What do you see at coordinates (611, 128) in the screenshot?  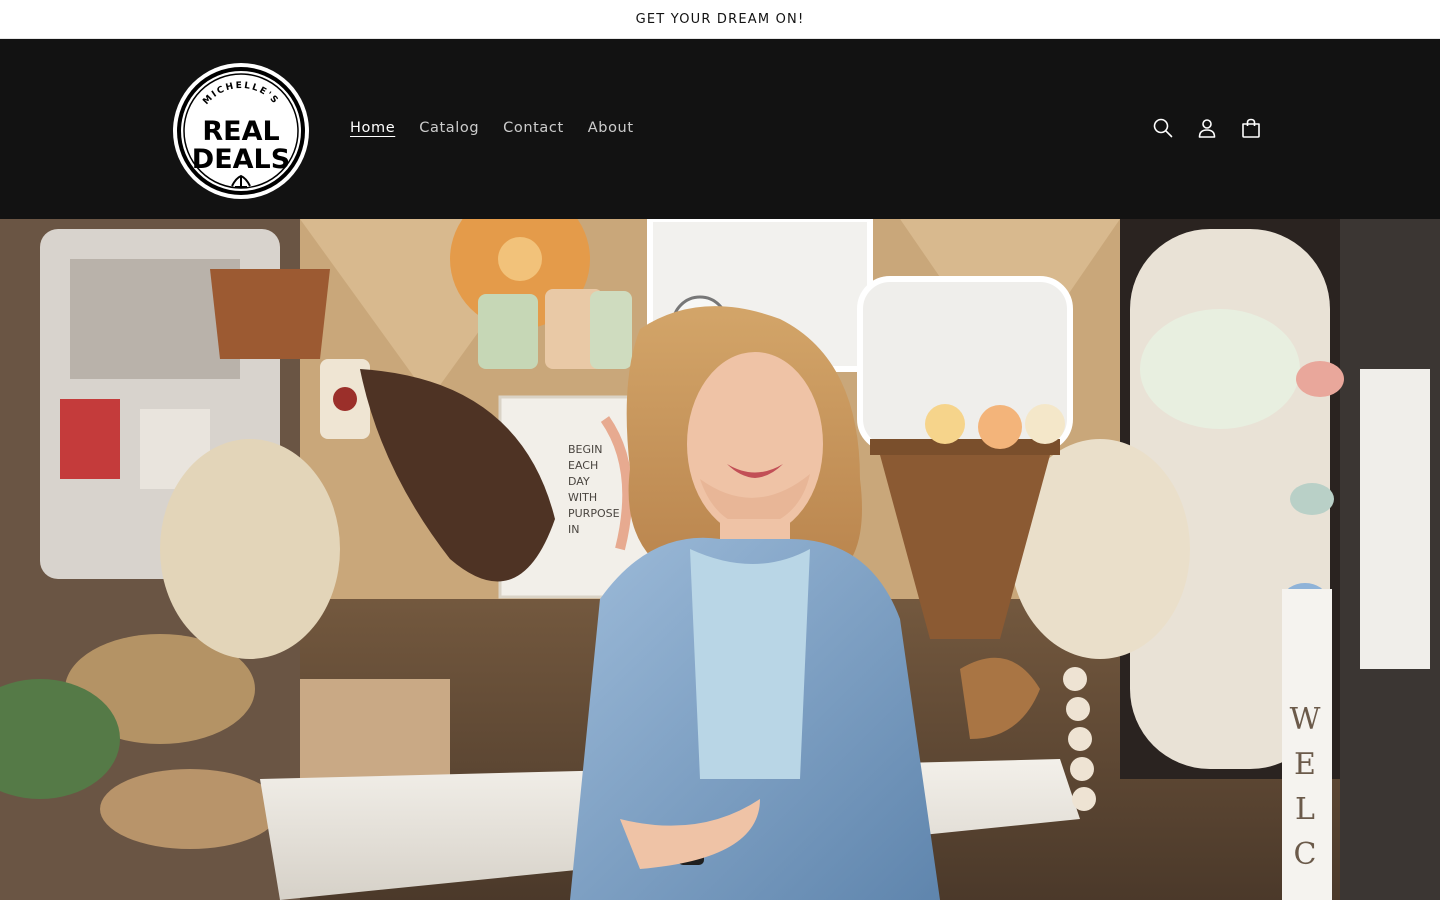 I see `nav-item-about: About` at bounding box center [611, 128].